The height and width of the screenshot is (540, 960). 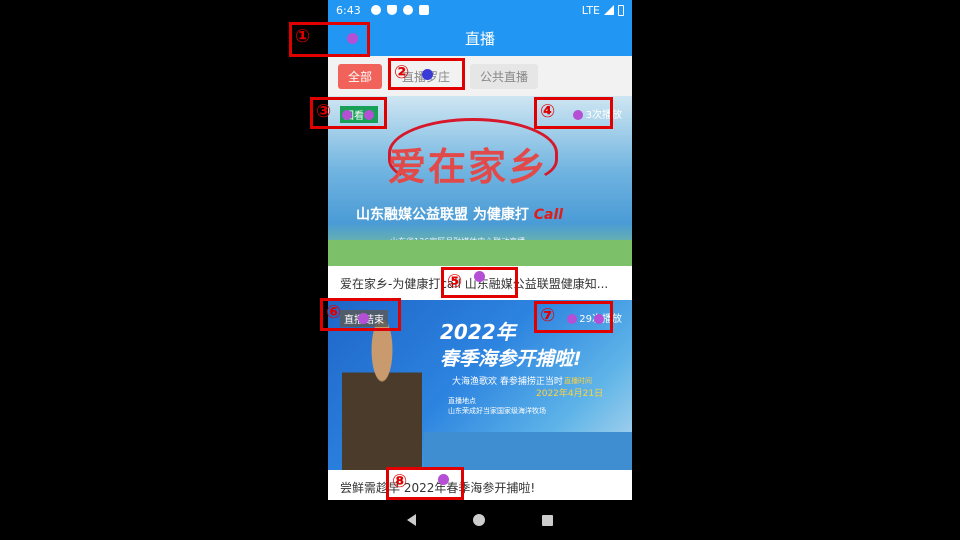 I want to click on nav-back-icon, so click(x=411, y=520).